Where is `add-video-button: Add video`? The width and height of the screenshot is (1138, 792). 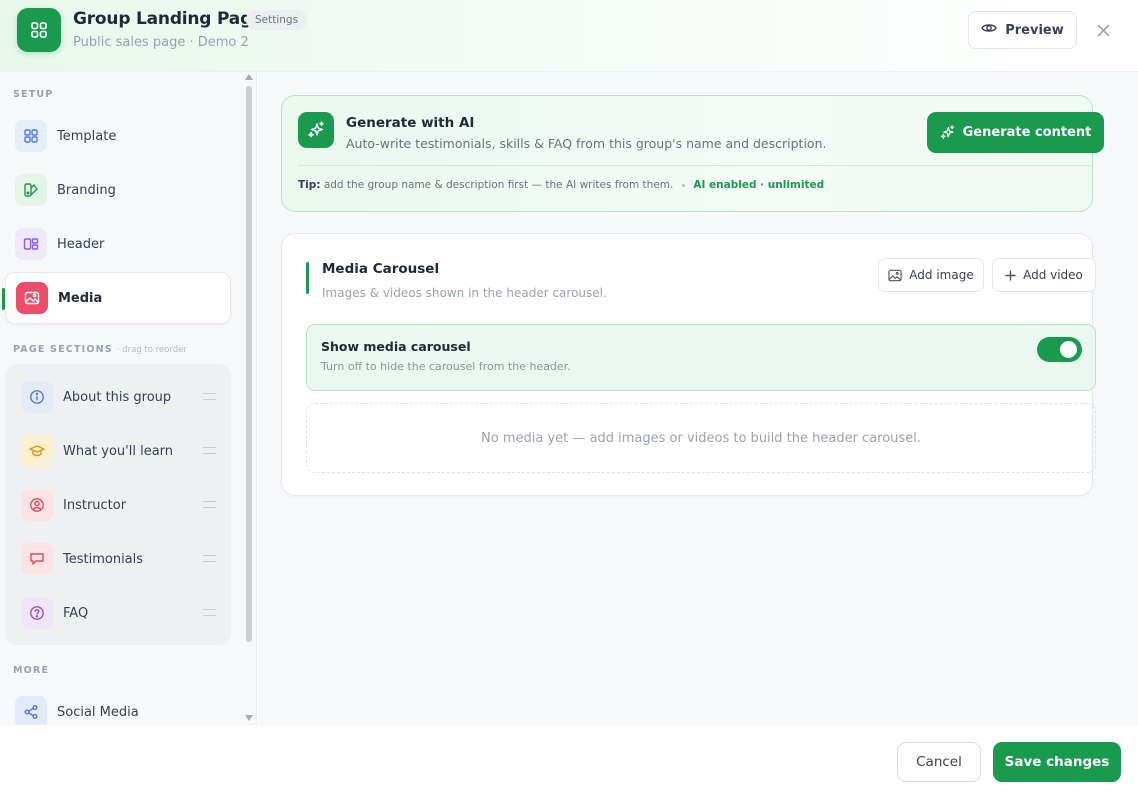
add-video-button: Add video is located at coordinates (1044, 275).